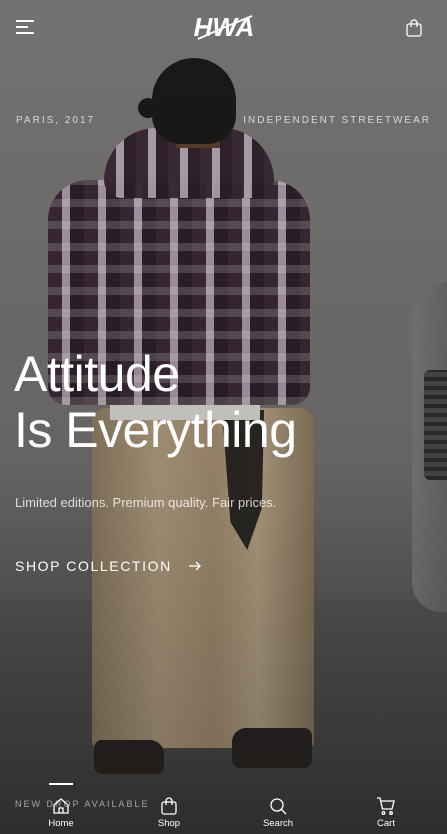  I want to click on hero-location-year: PARIS, 2017, so click(56, 120).